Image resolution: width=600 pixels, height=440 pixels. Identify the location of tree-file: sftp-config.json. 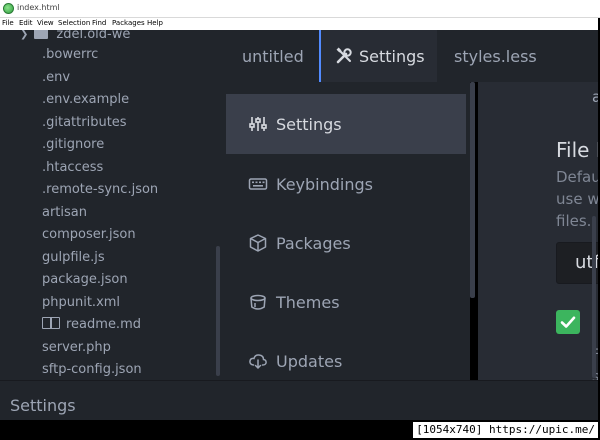
(92, 369).